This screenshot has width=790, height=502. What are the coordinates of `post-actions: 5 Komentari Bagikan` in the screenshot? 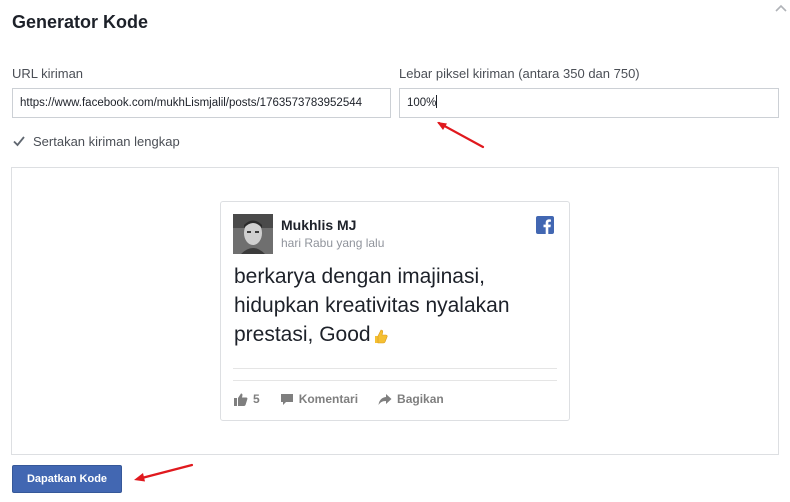 It's located at (349, 399).